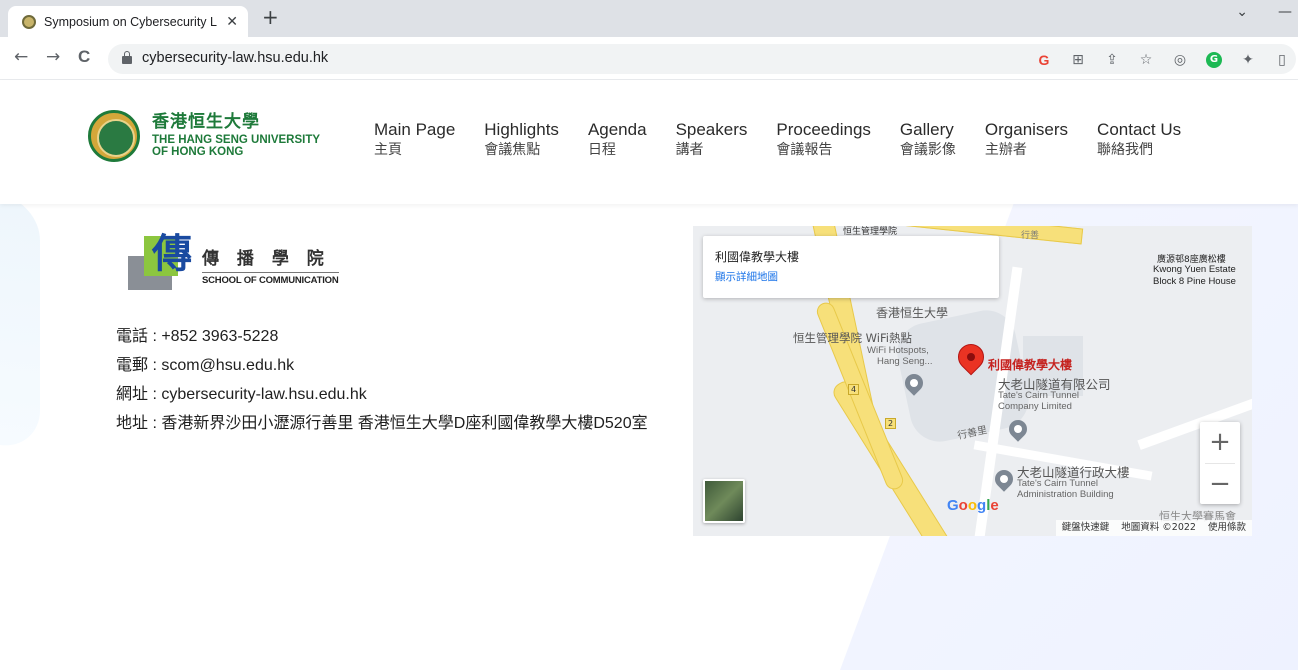 The image size is (1298, 670). I want to click on back-button: ←, so click(21, 57).